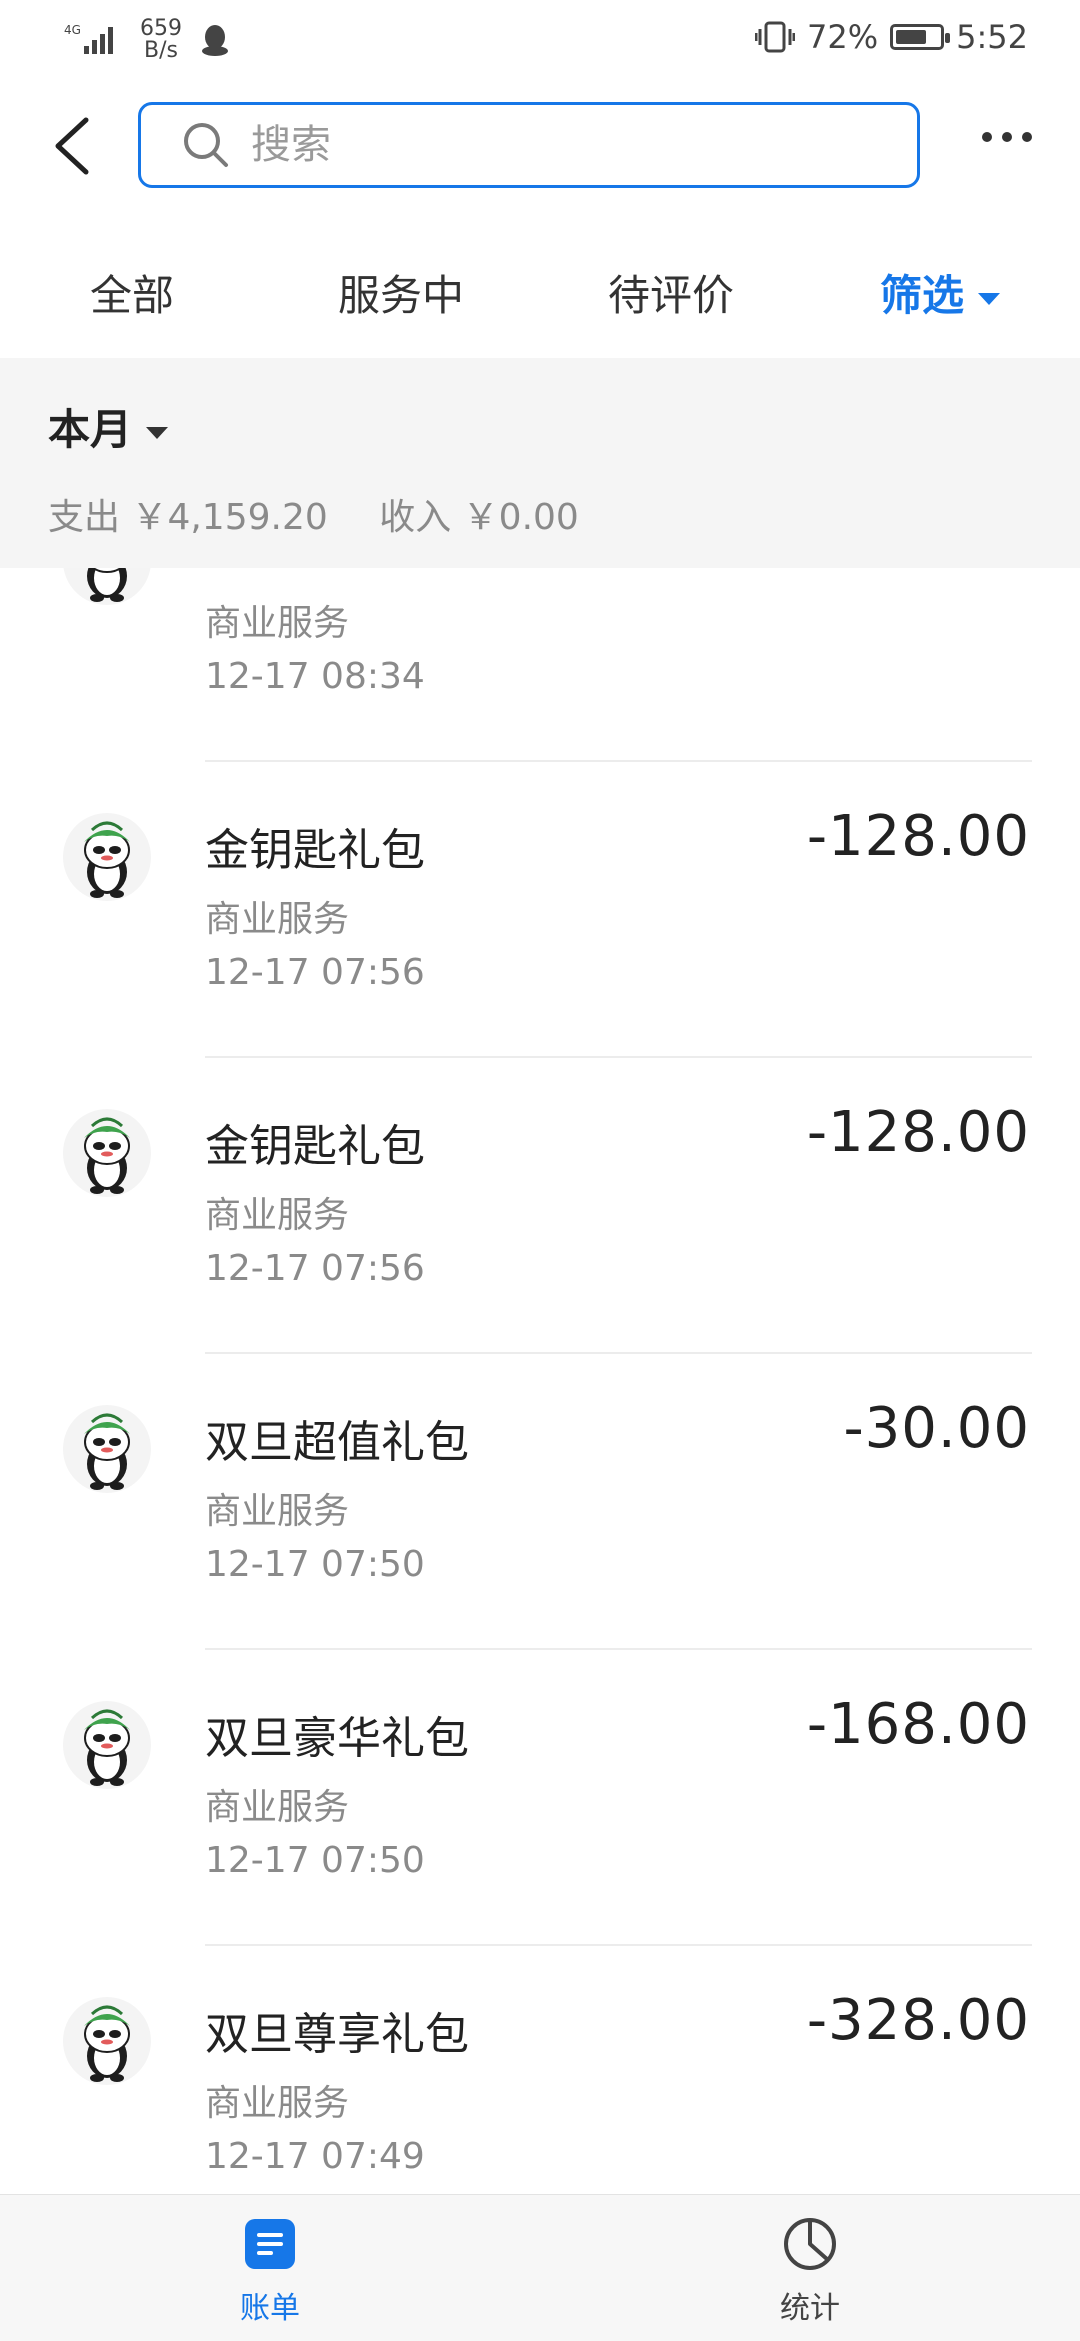 The image size is (1080, 2341). I want to click on bottom-nav: 账单 统计, so click(540, 2267).